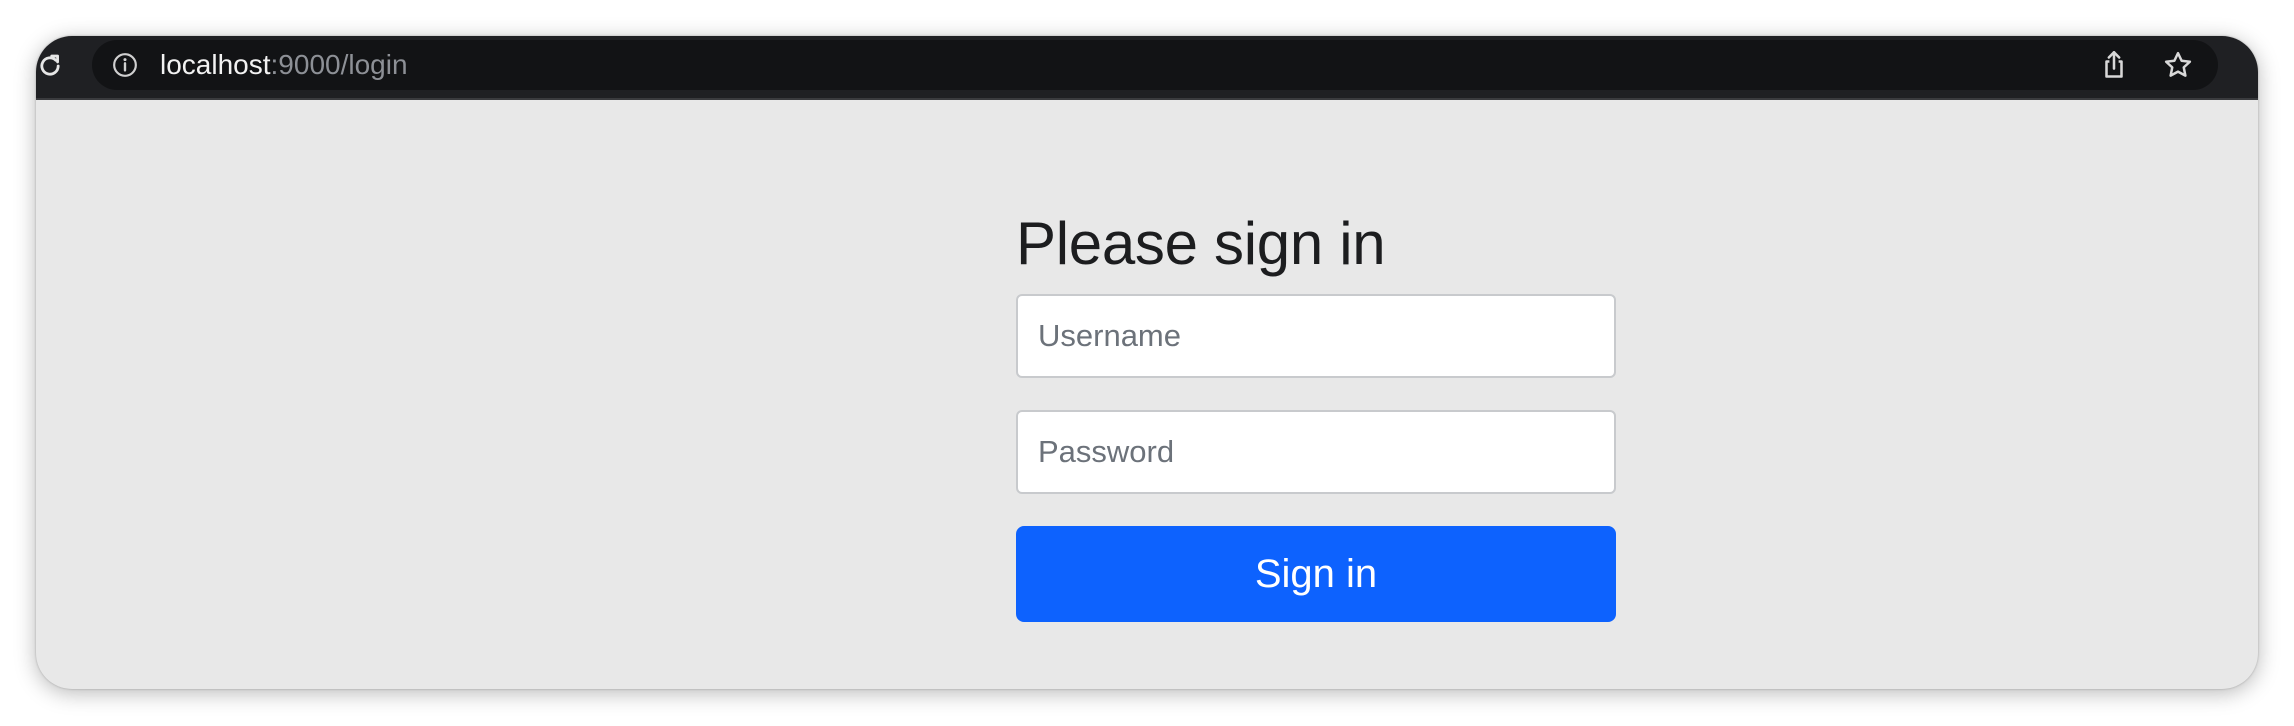  I want to click on url-host: localhost, so click(215, 64).